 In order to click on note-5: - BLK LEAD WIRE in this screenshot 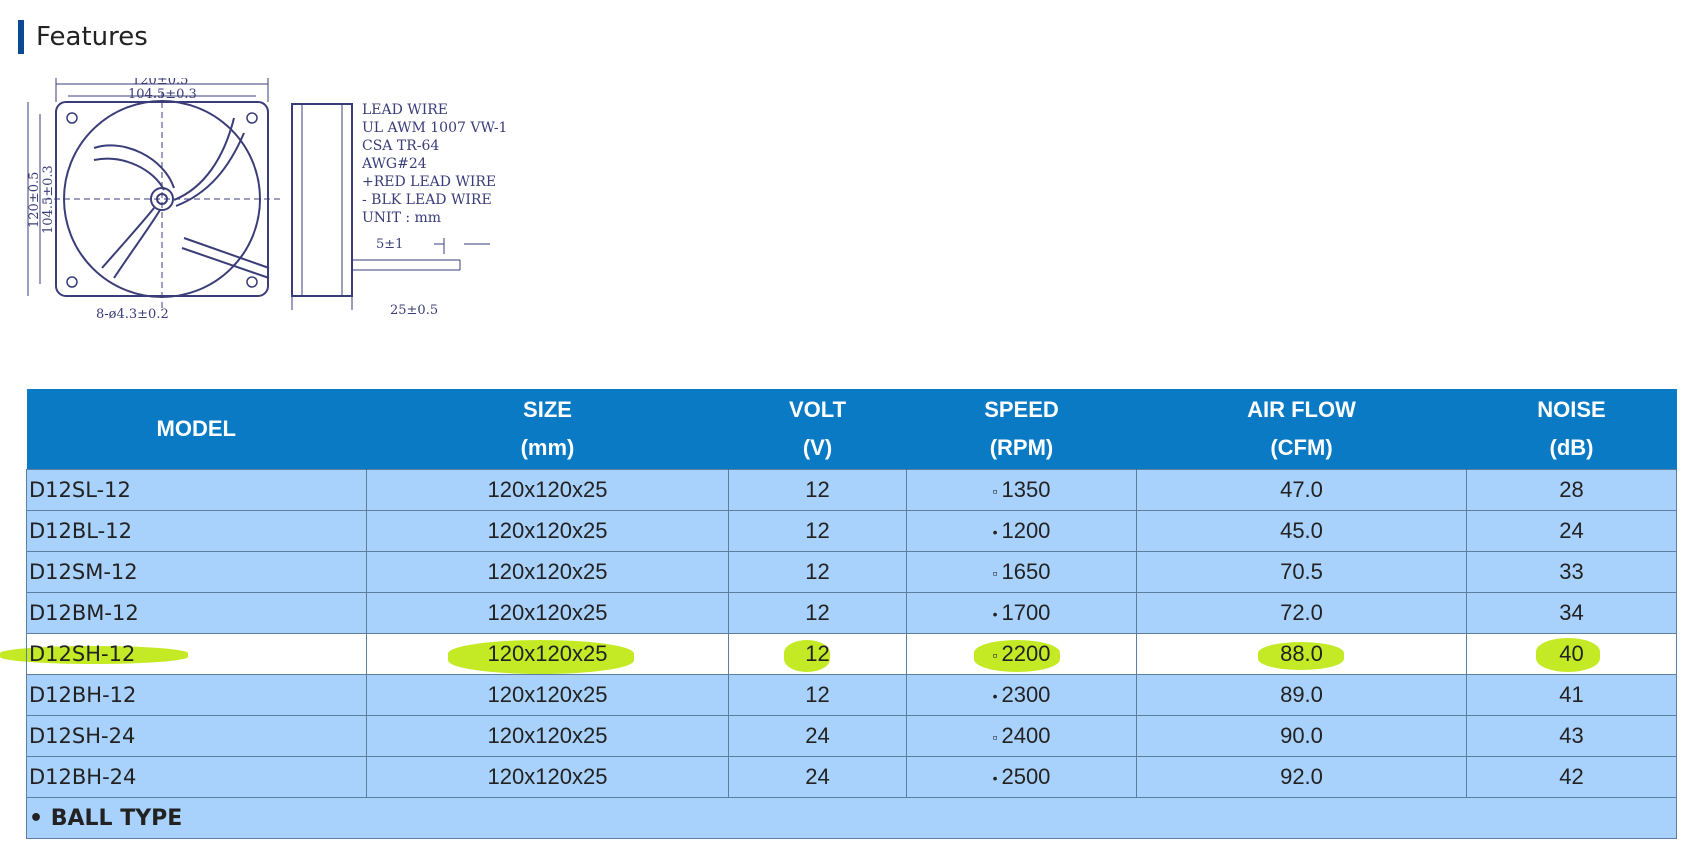, I will do `click(427, 200)`.